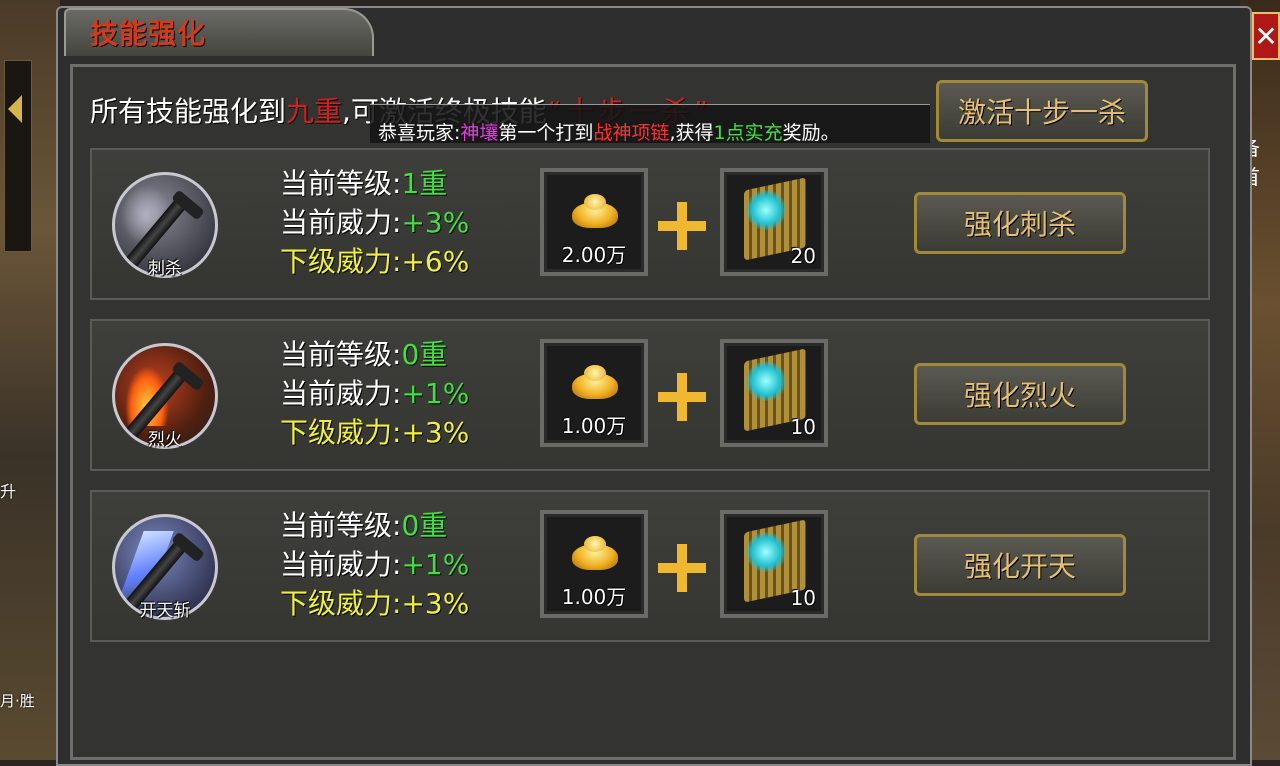 This screenshot has width=1280, height=766. I want to click on side-panel-strip, so click(18, 156).